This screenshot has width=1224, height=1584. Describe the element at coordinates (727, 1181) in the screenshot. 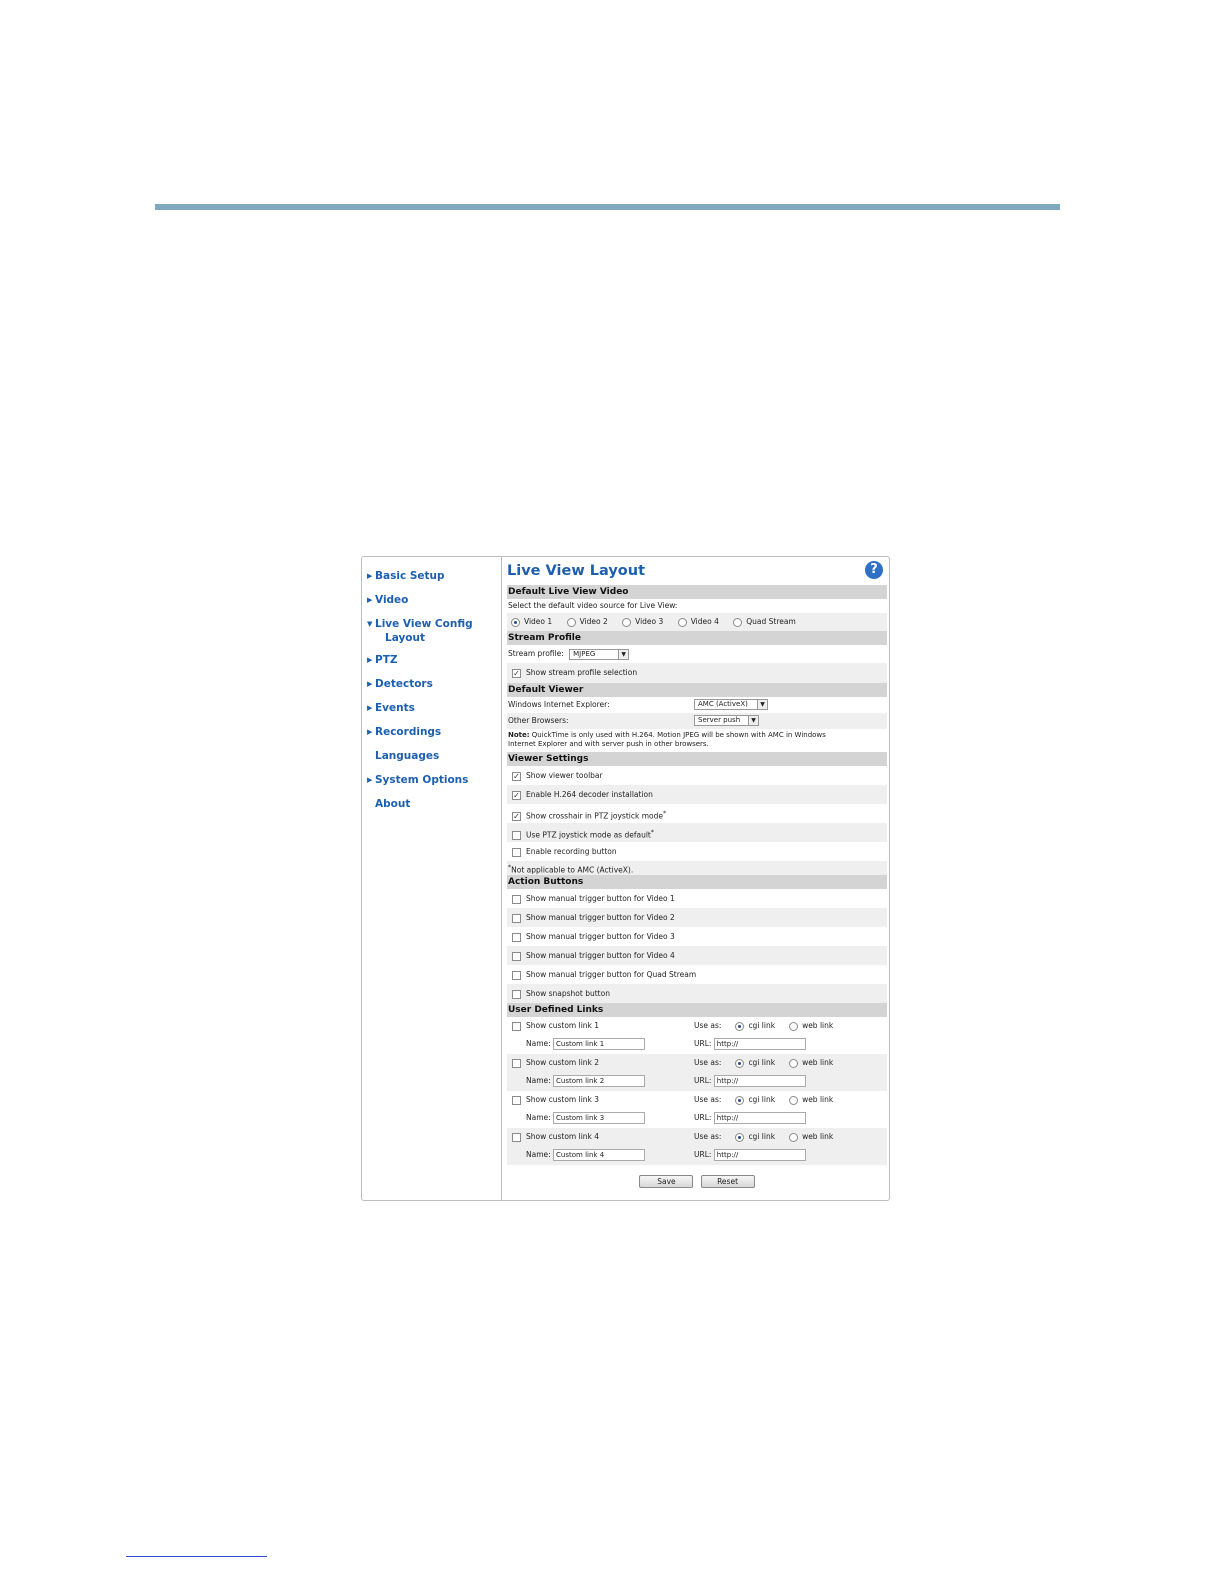

I see `reset-button: Reset` at that location.